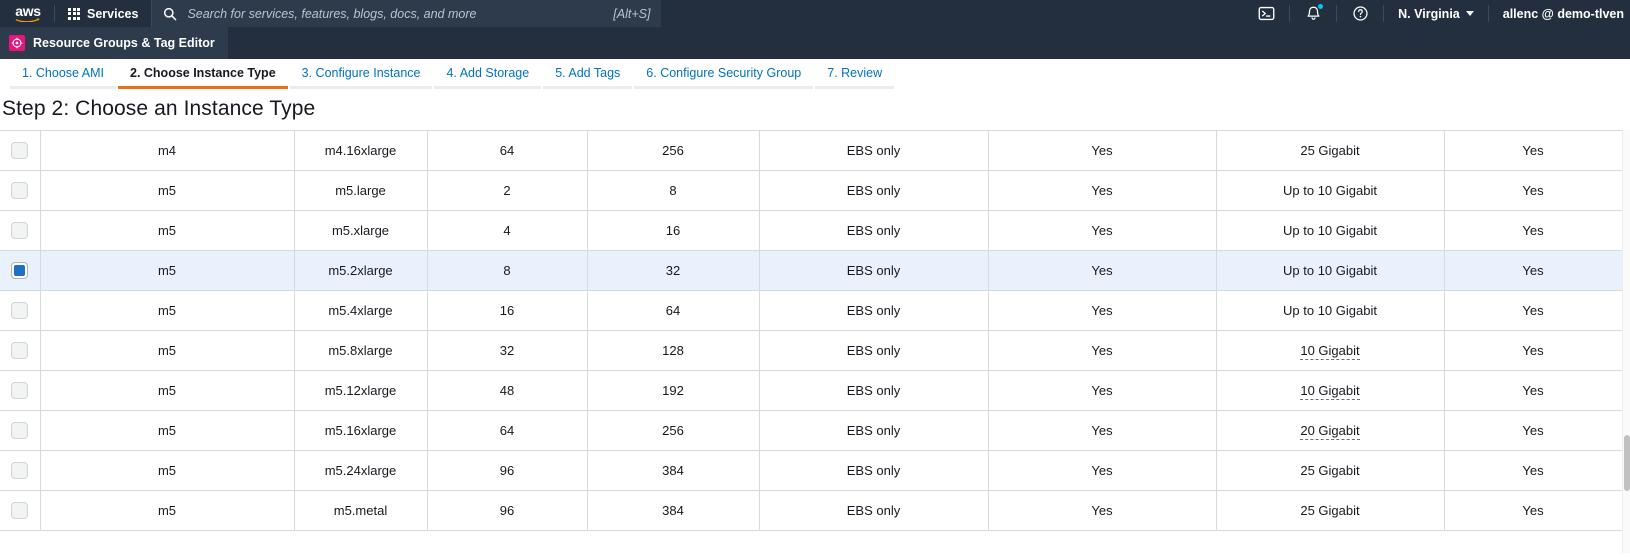 This screenshot has width=1630, height=558. What do you see at coordinates (488, 74) in the screenshot?
I see `wizard-tab-4: 4. Add Storage` at bounding box center [488, 74].